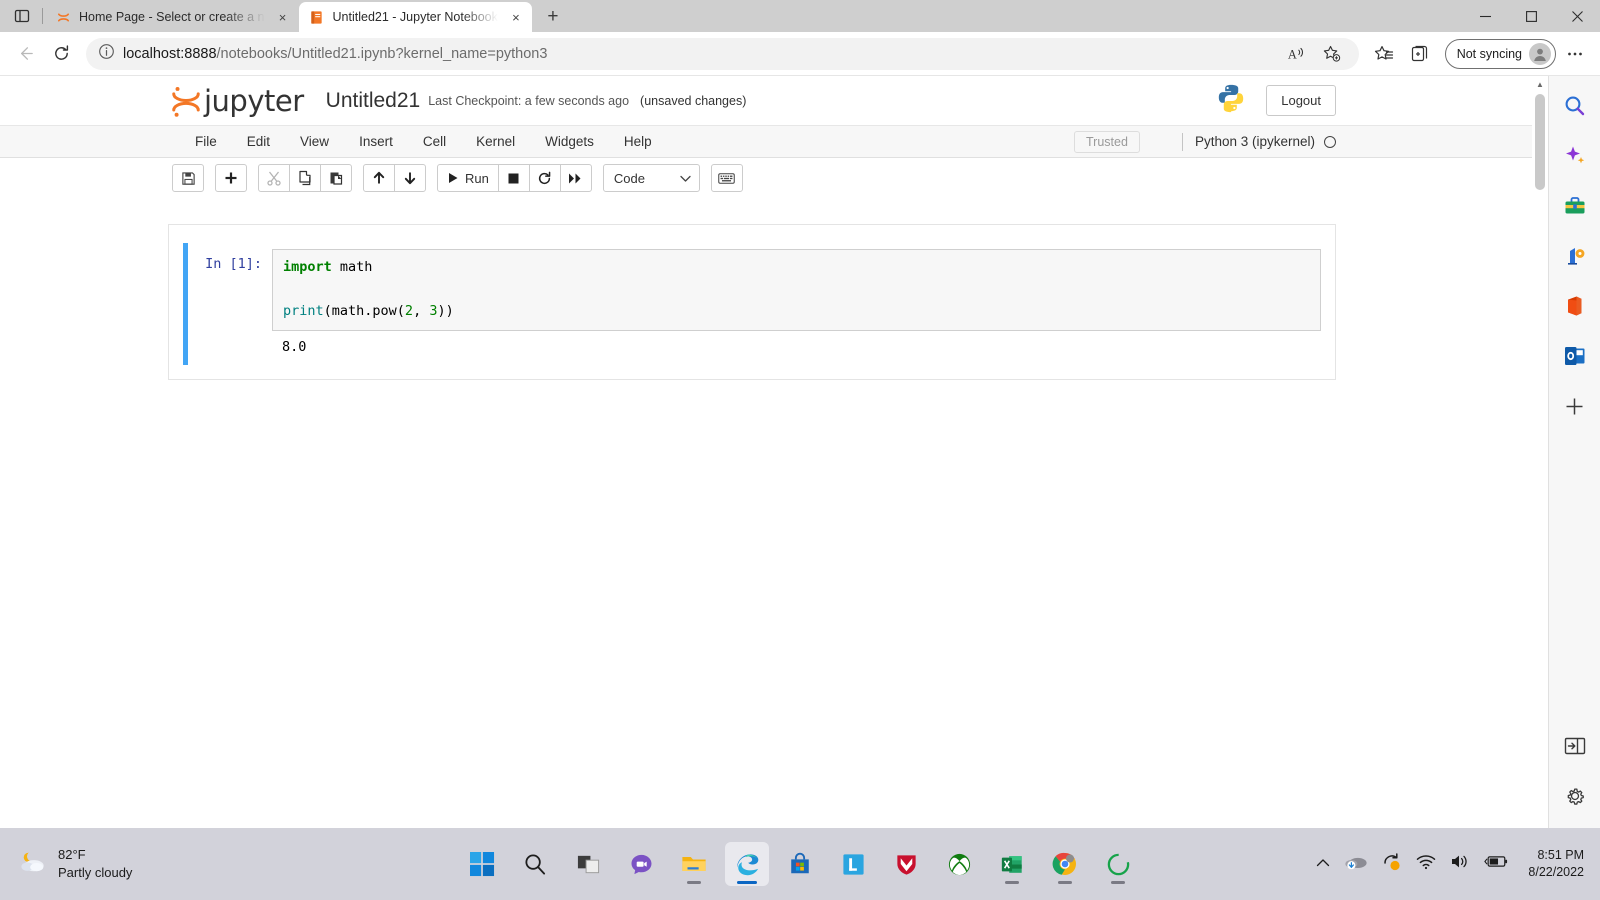 Image resolution: width=1600 pixels, height=900 pixels. Describe the element at coordinates (314, 141) in the screenshot. I see `menu-view: View` at that location.